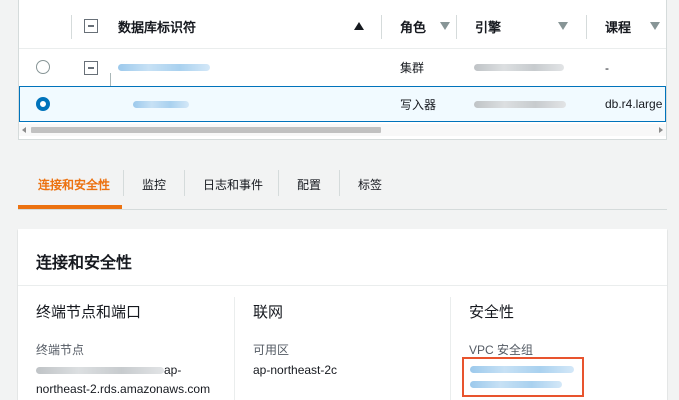  Describe the element at coordinates (74, 184) in the screenshot. I see `tab-connectivity-security: 连接和安全性` at that location.